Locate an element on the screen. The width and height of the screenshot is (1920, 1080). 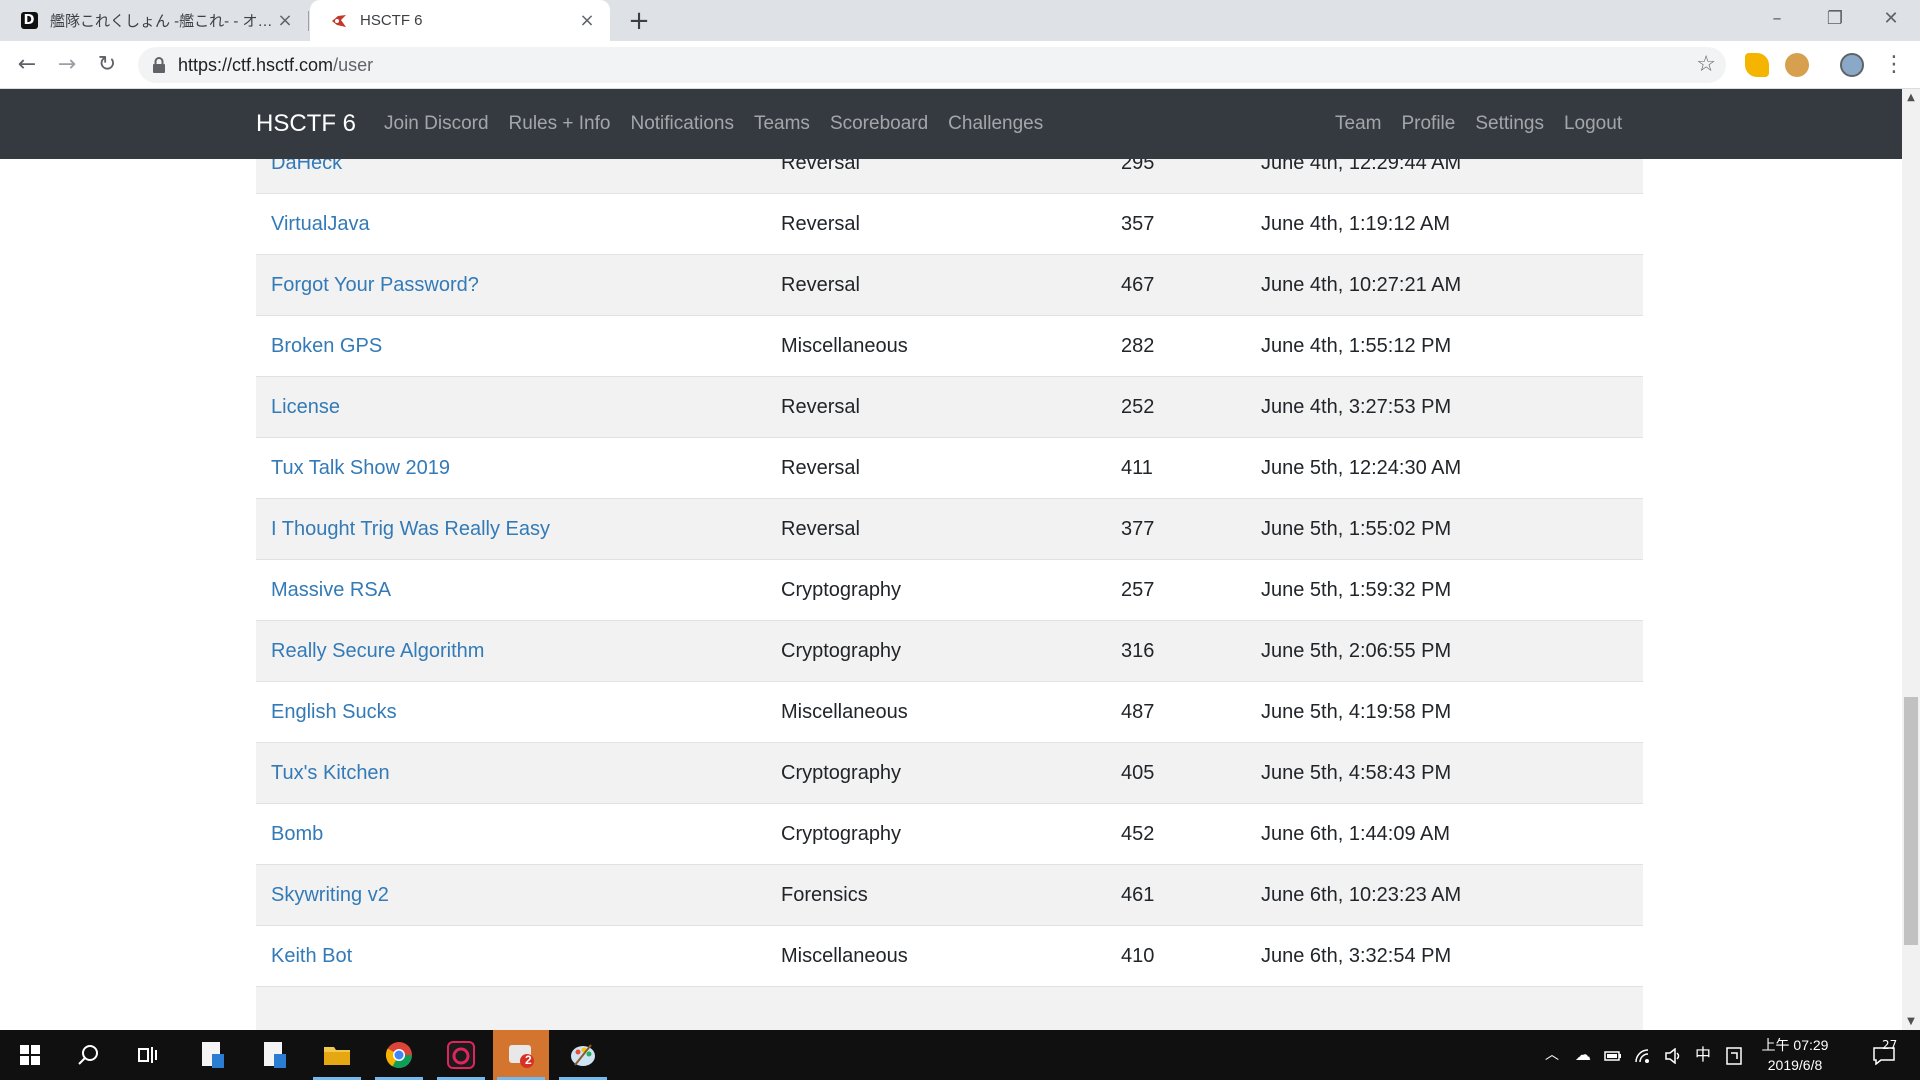
points-cell: 411 is located at coordinates (1137, 467).